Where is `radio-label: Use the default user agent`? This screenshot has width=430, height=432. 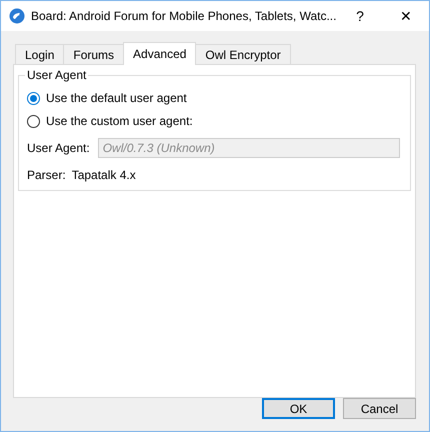
radio-label: Use the default user agent is located at coordinates (116, 98).